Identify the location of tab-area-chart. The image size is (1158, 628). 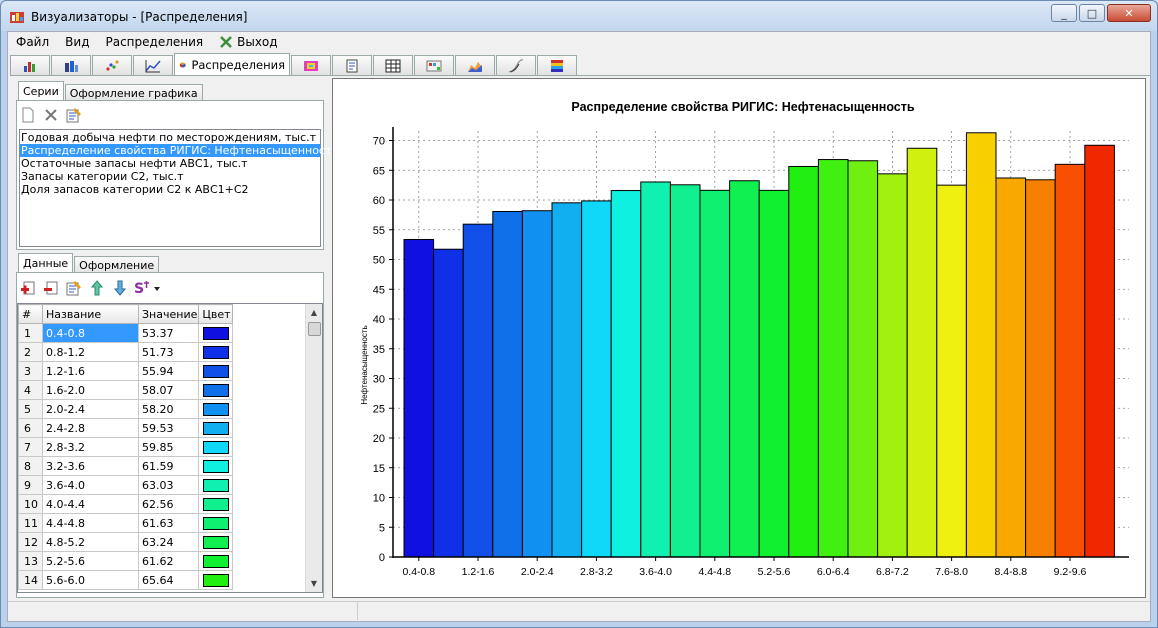
(475, 65).